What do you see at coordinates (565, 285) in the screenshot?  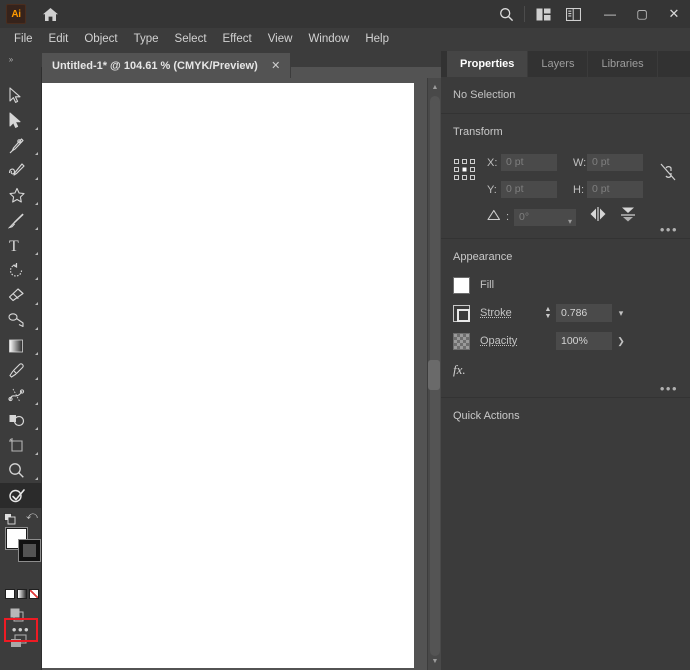 I see `fill-row: Fill` at bounding box center [565, 285].